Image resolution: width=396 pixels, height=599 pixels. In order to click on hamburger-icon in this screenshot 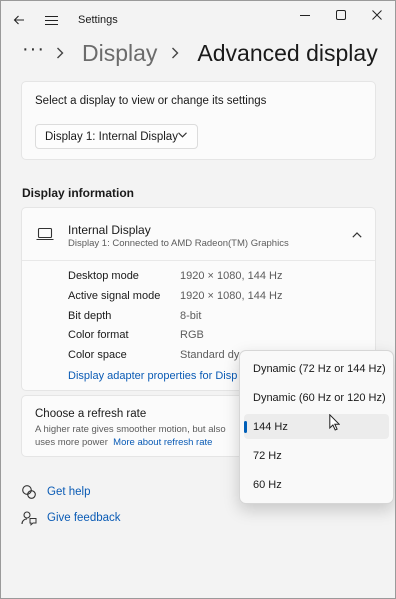, I will do `click(51, 20)`.